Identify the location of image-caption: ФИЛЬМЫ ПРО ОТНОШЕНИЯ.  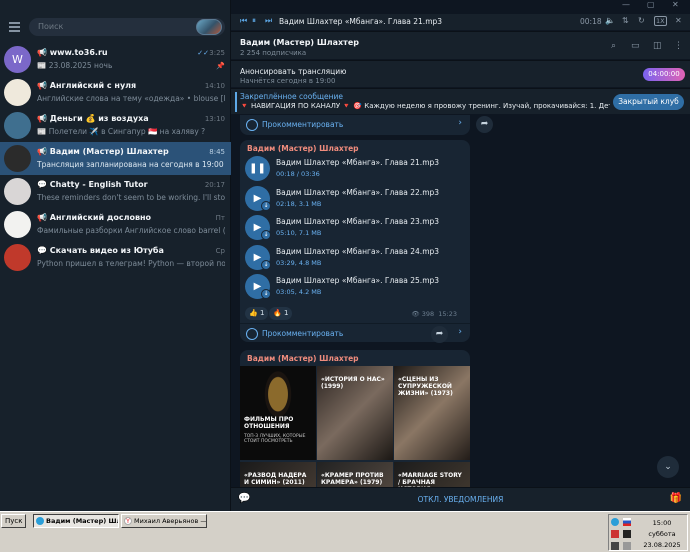
(269, 423).